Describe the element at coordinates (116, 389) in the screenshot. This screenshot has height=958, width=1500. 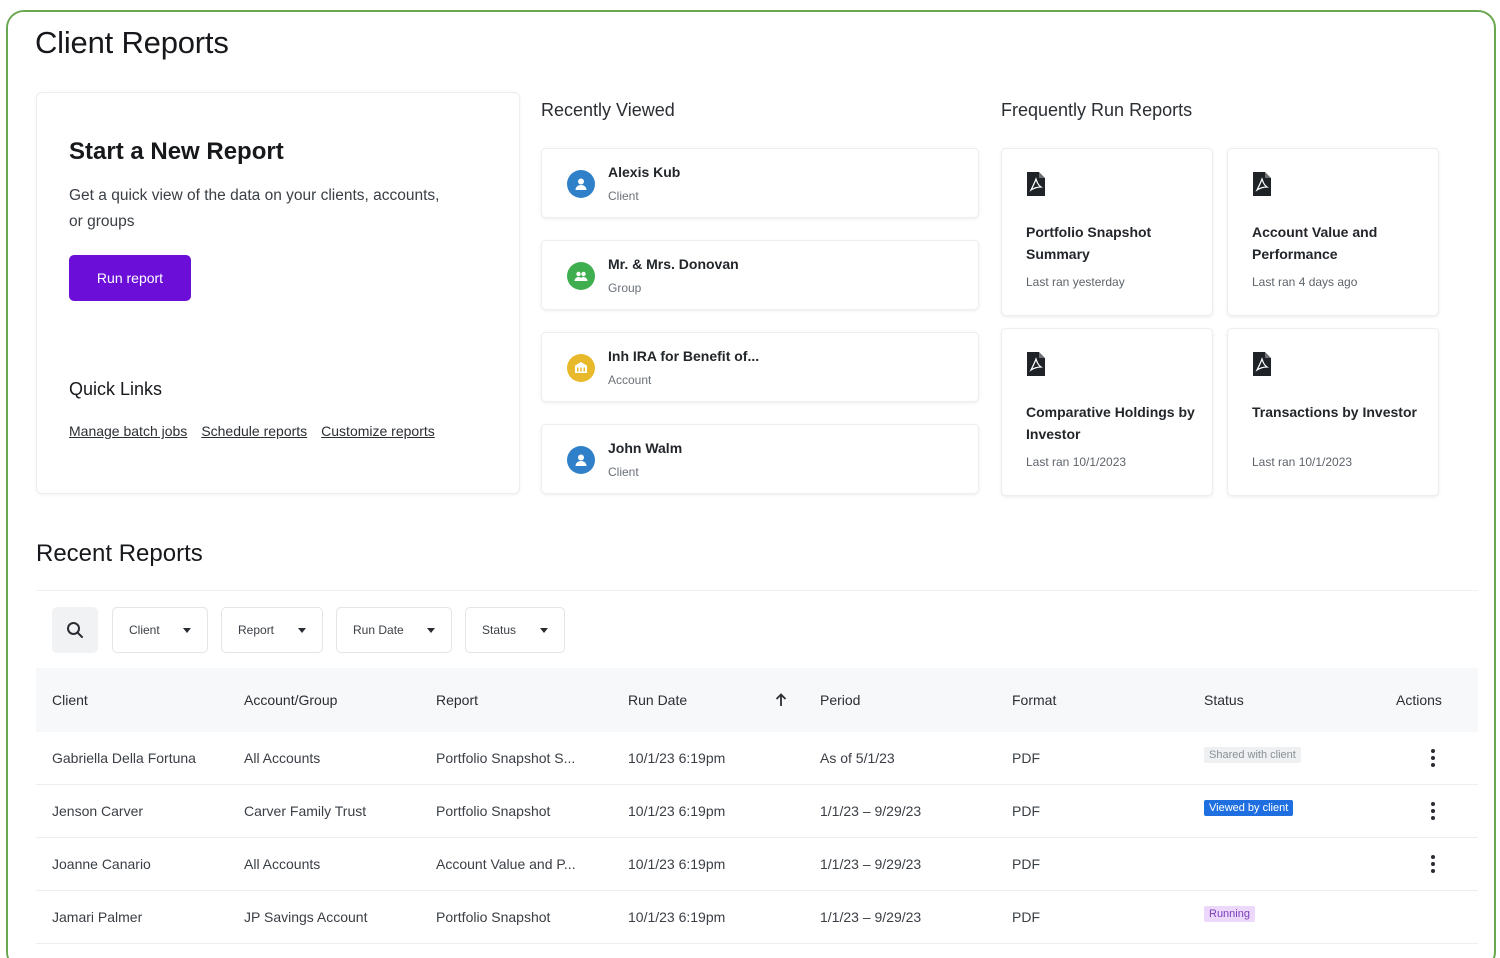
I see `quick-links-title: Quick Links` at that location.